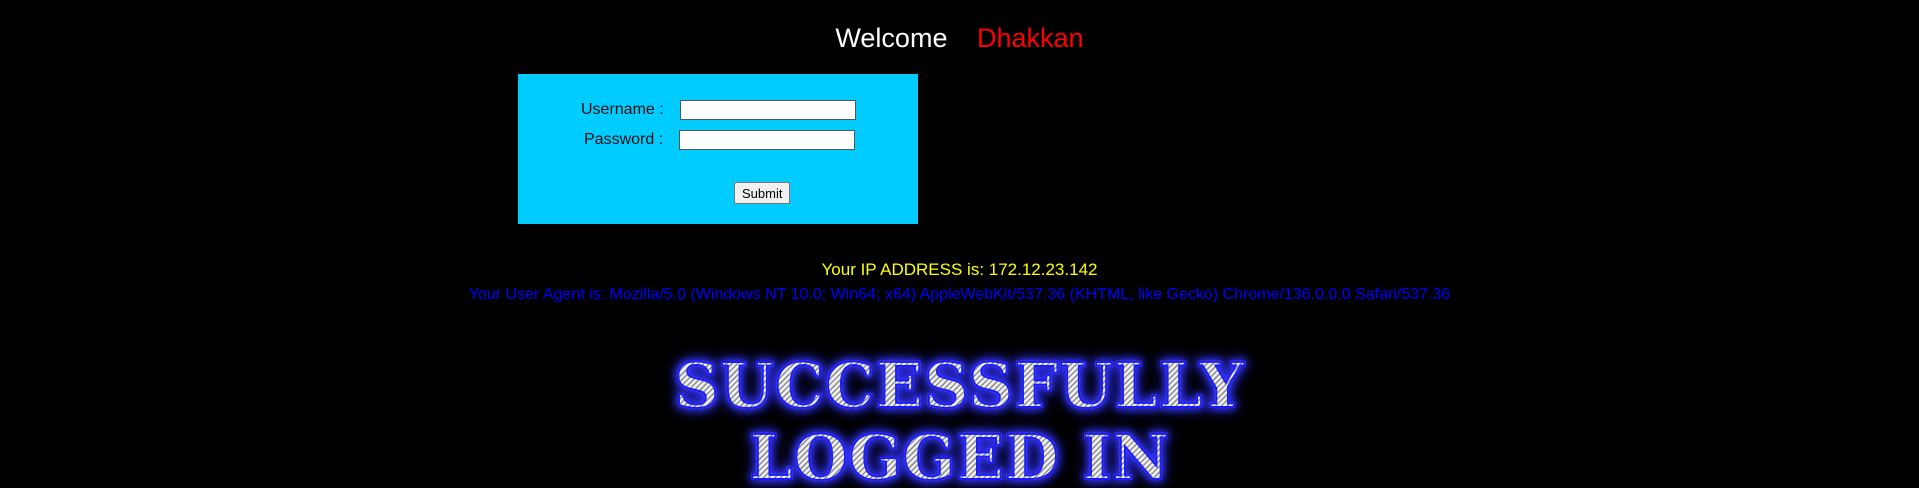 The width and height of the screenshot is (1919, 488). I want to click on submit-button: Submit, so click(762, 193).